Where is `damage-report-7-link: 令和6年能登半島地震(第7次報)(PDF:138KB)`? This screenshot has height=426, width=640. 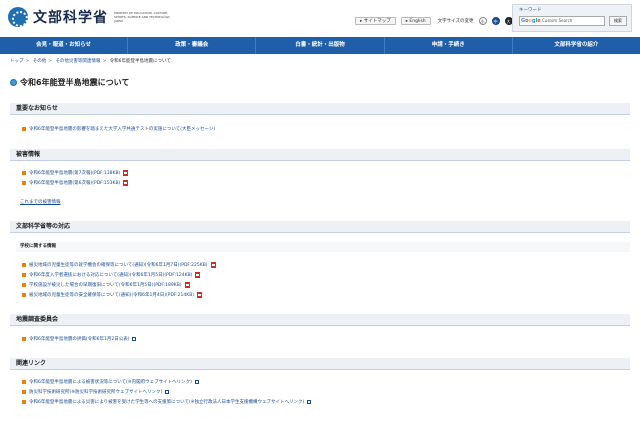
damage-report-7-link: 令和6年能登半島地震(第7次報)(PDF:138KB) is located at coordinates (75, 173).